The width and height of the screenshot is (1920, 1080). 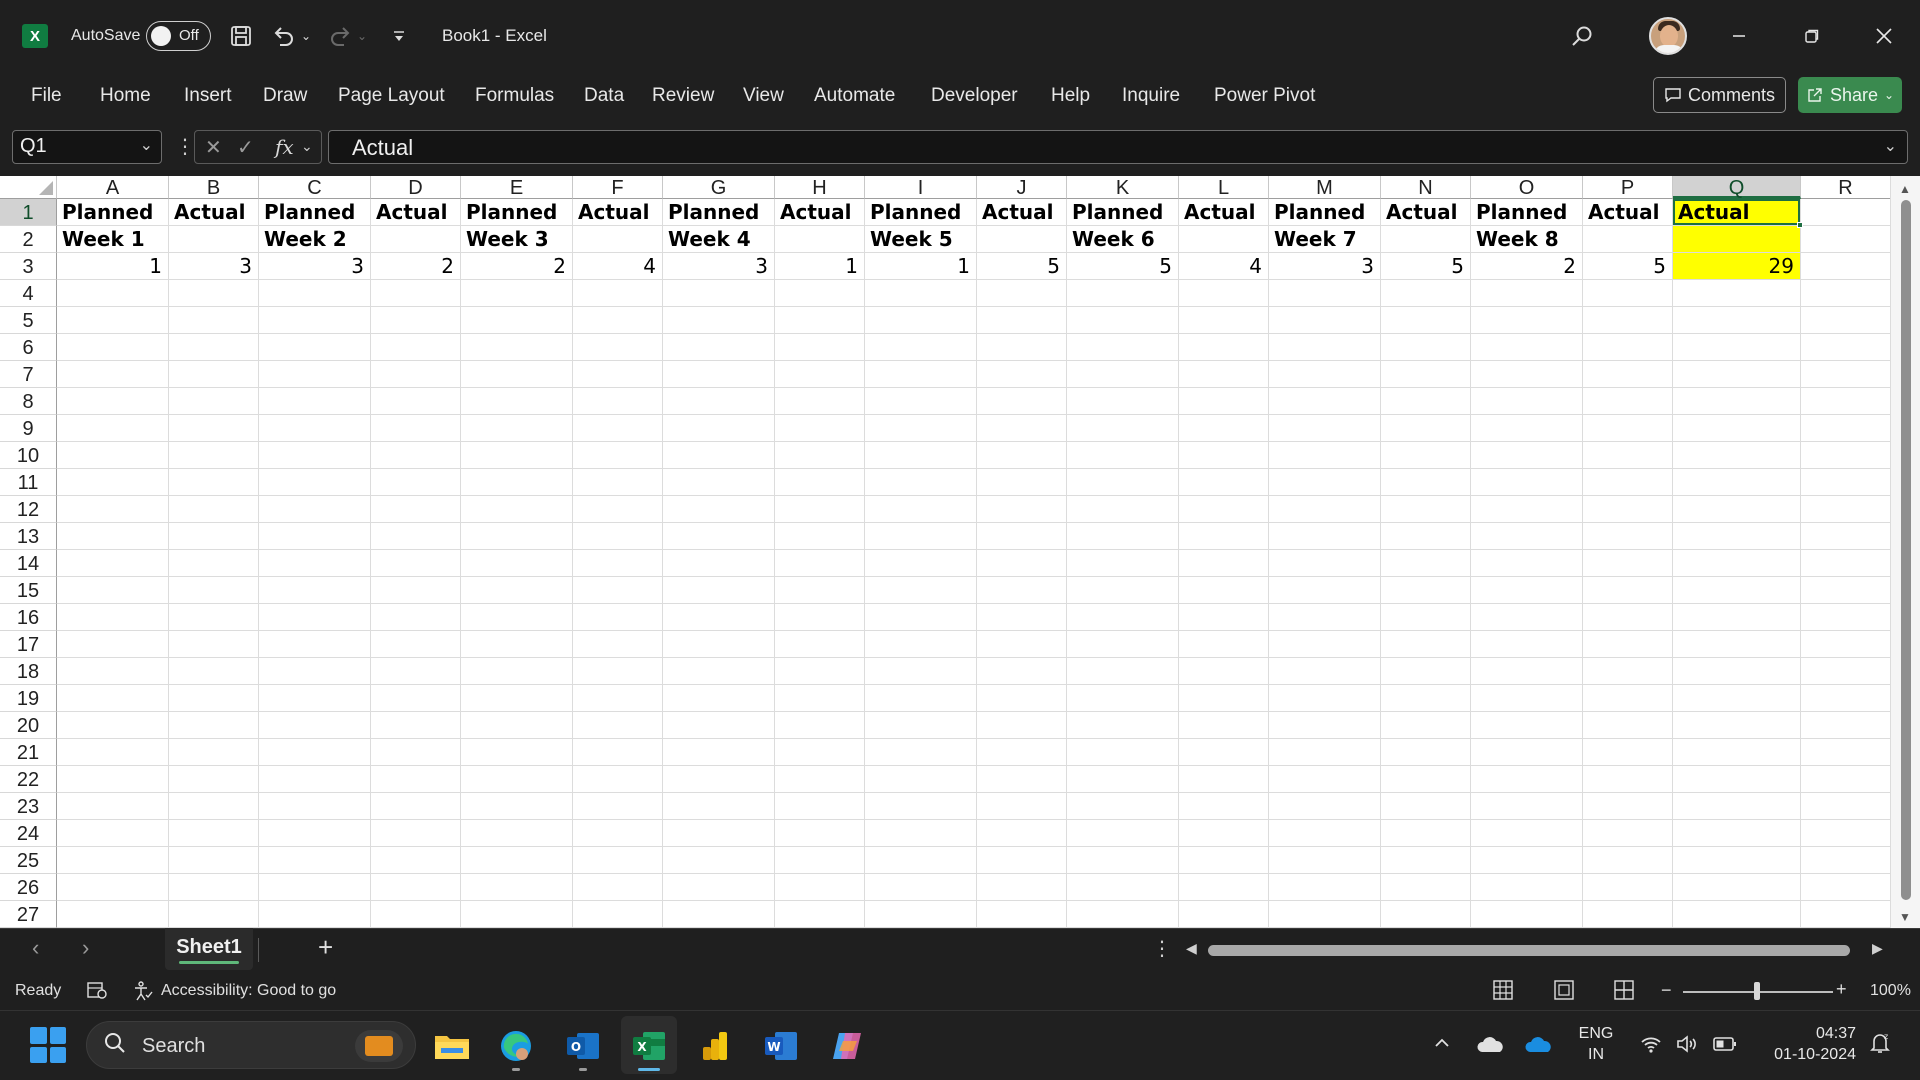 I want to click on cell-o11, so click(x=1527, y=482).